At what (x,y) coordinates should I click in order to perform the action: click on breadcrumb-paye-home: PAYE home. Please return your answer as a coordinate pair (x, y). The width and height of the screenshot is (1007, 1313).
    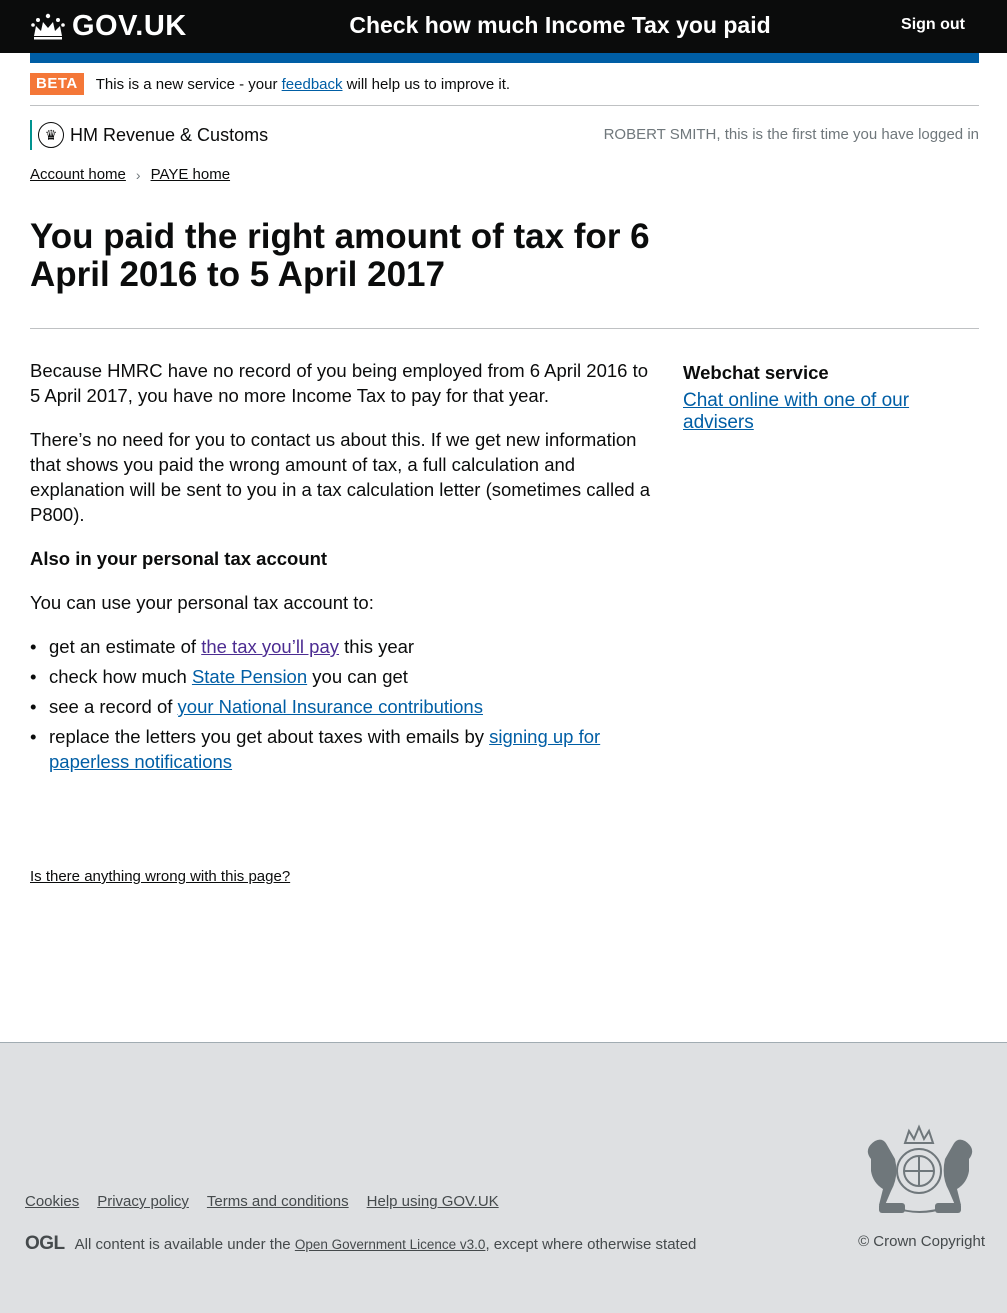
    Looking at the image, I should click on (190, 174).